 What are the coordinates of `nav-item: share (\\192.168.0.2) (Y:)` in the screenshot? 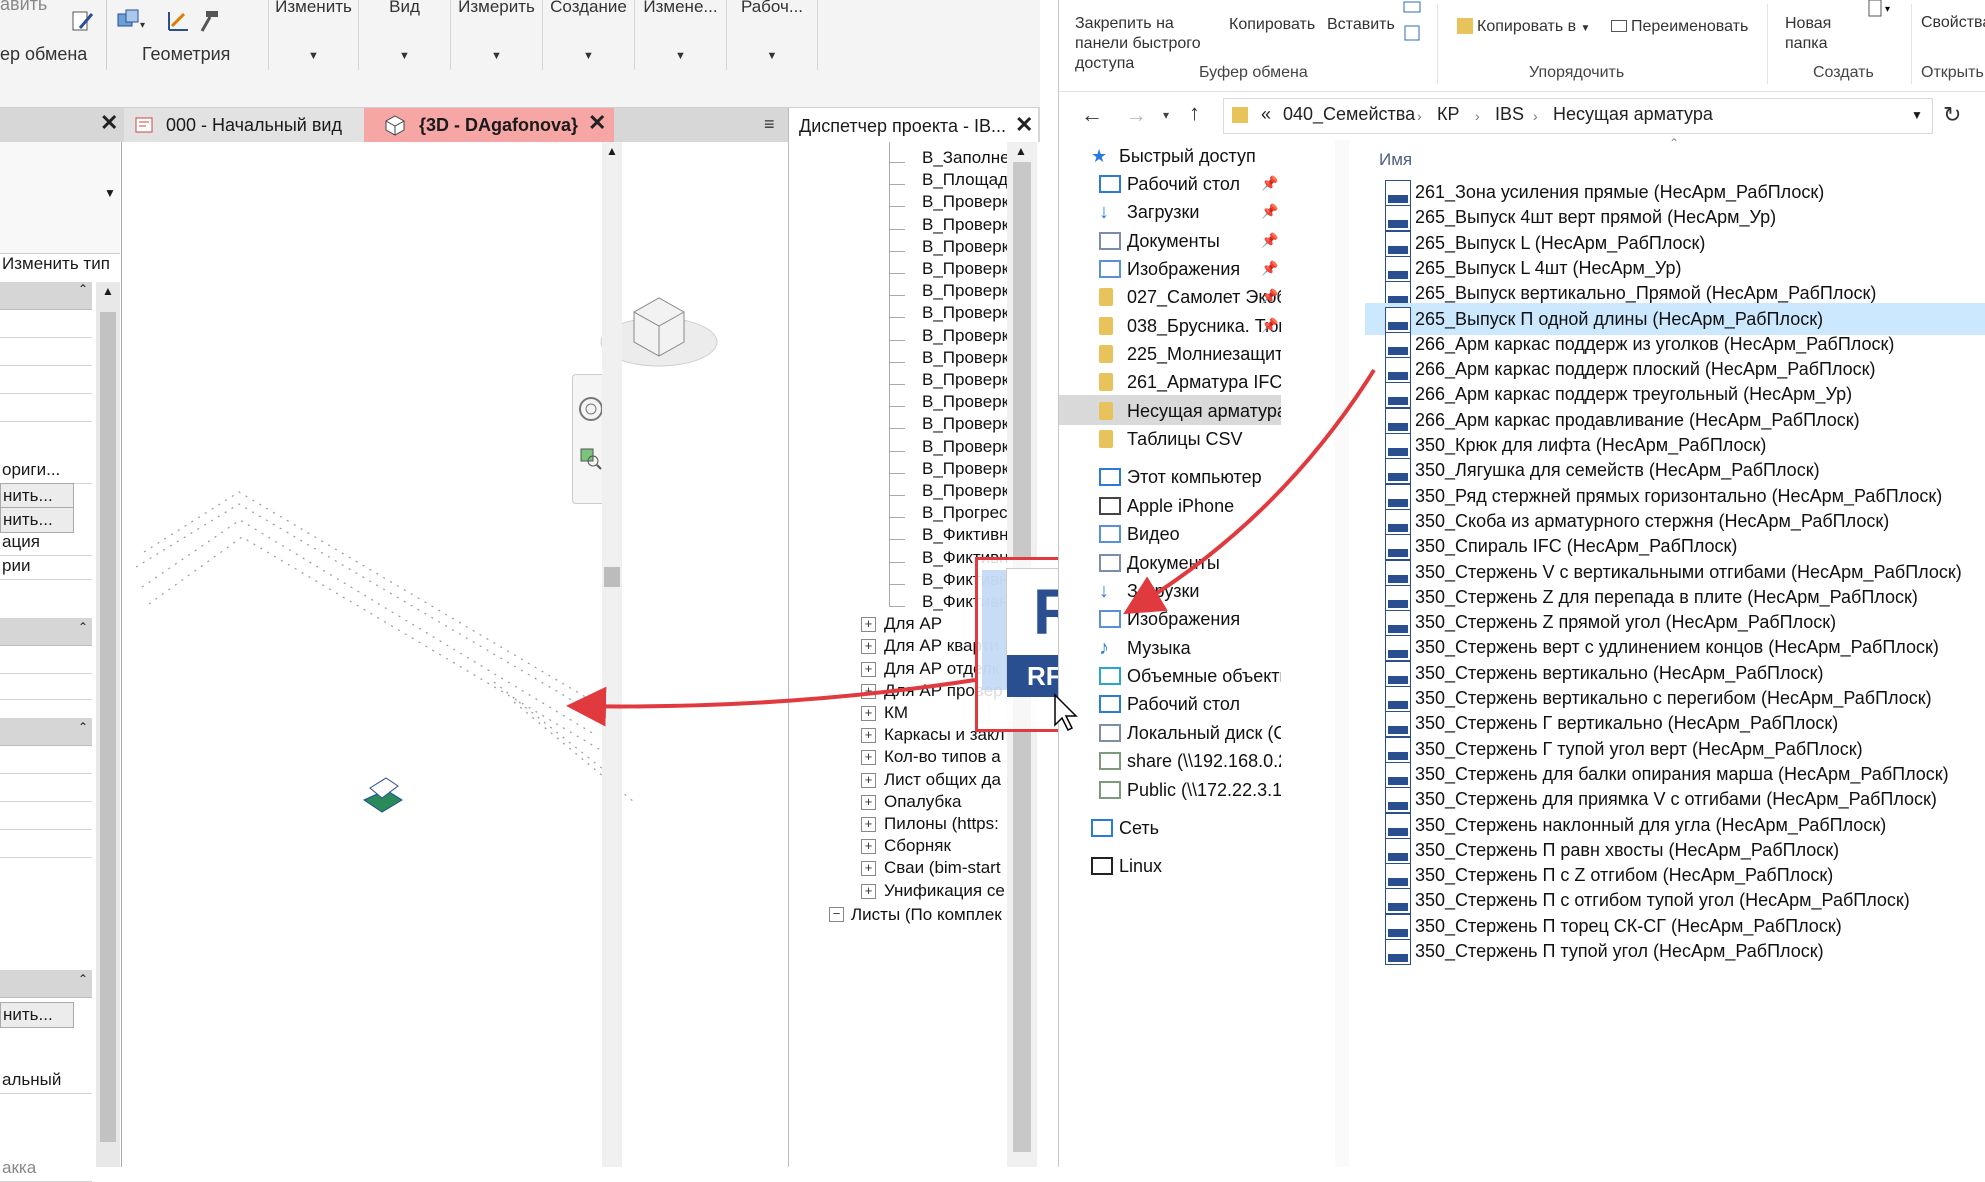 It's located at (1204, 761).